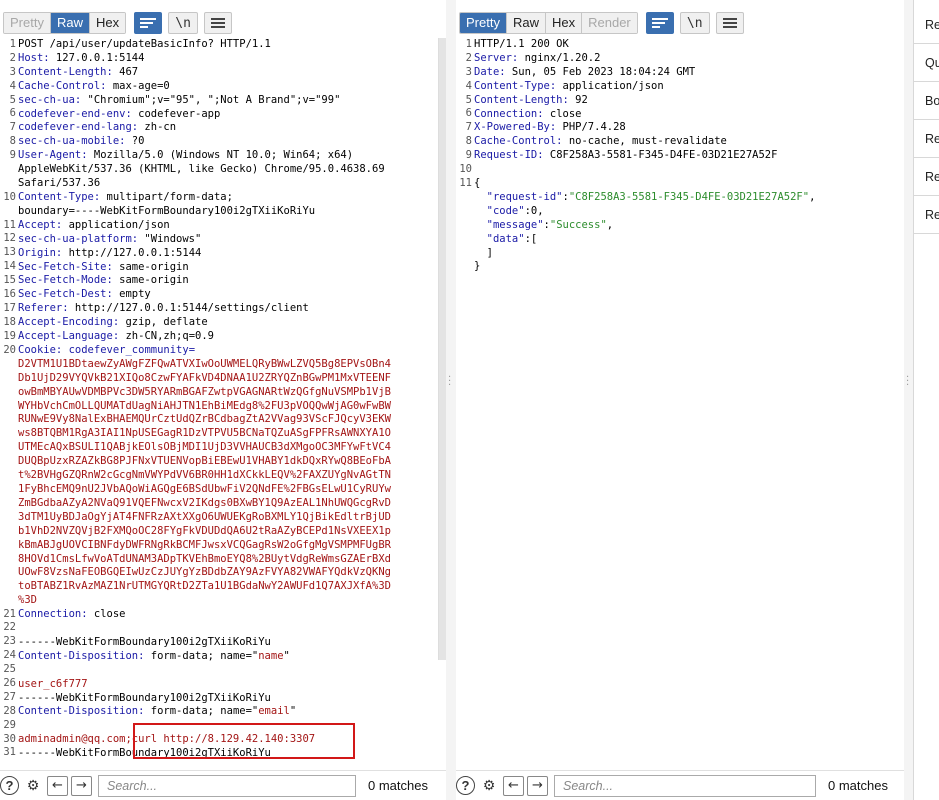 The height and width of the screenshot is (800, 939). Describe the element at coordinates (9, 294) in the screenshot. I see `line-number: 16` at that location.